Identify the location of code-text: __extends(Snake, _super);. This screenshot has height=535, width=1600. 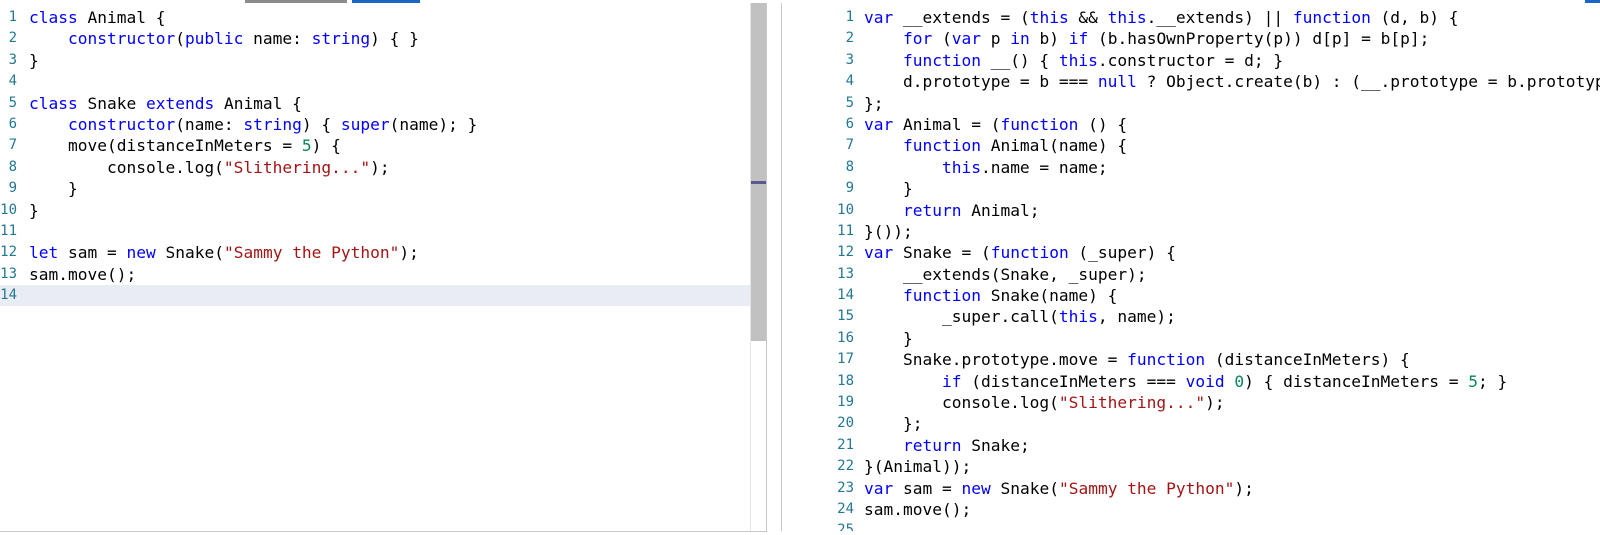
(1005, 274).